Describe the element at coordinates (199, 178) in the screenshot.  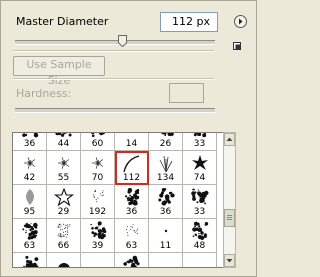
I see `brush-preset-size: 74` at that location.